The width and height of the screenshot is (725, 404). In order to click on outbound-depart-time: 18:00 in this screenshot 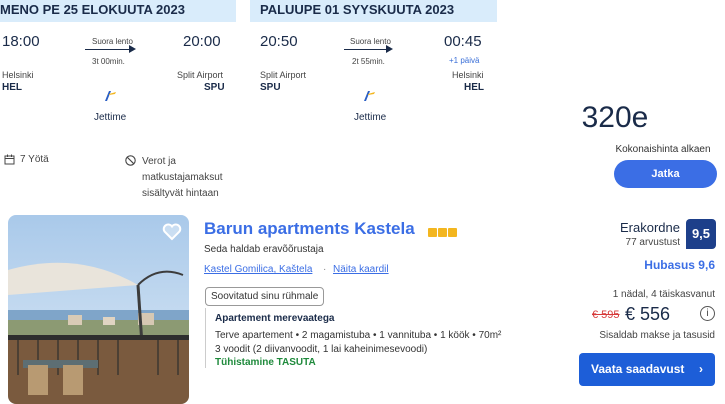, I will do `click(21, 41)`.